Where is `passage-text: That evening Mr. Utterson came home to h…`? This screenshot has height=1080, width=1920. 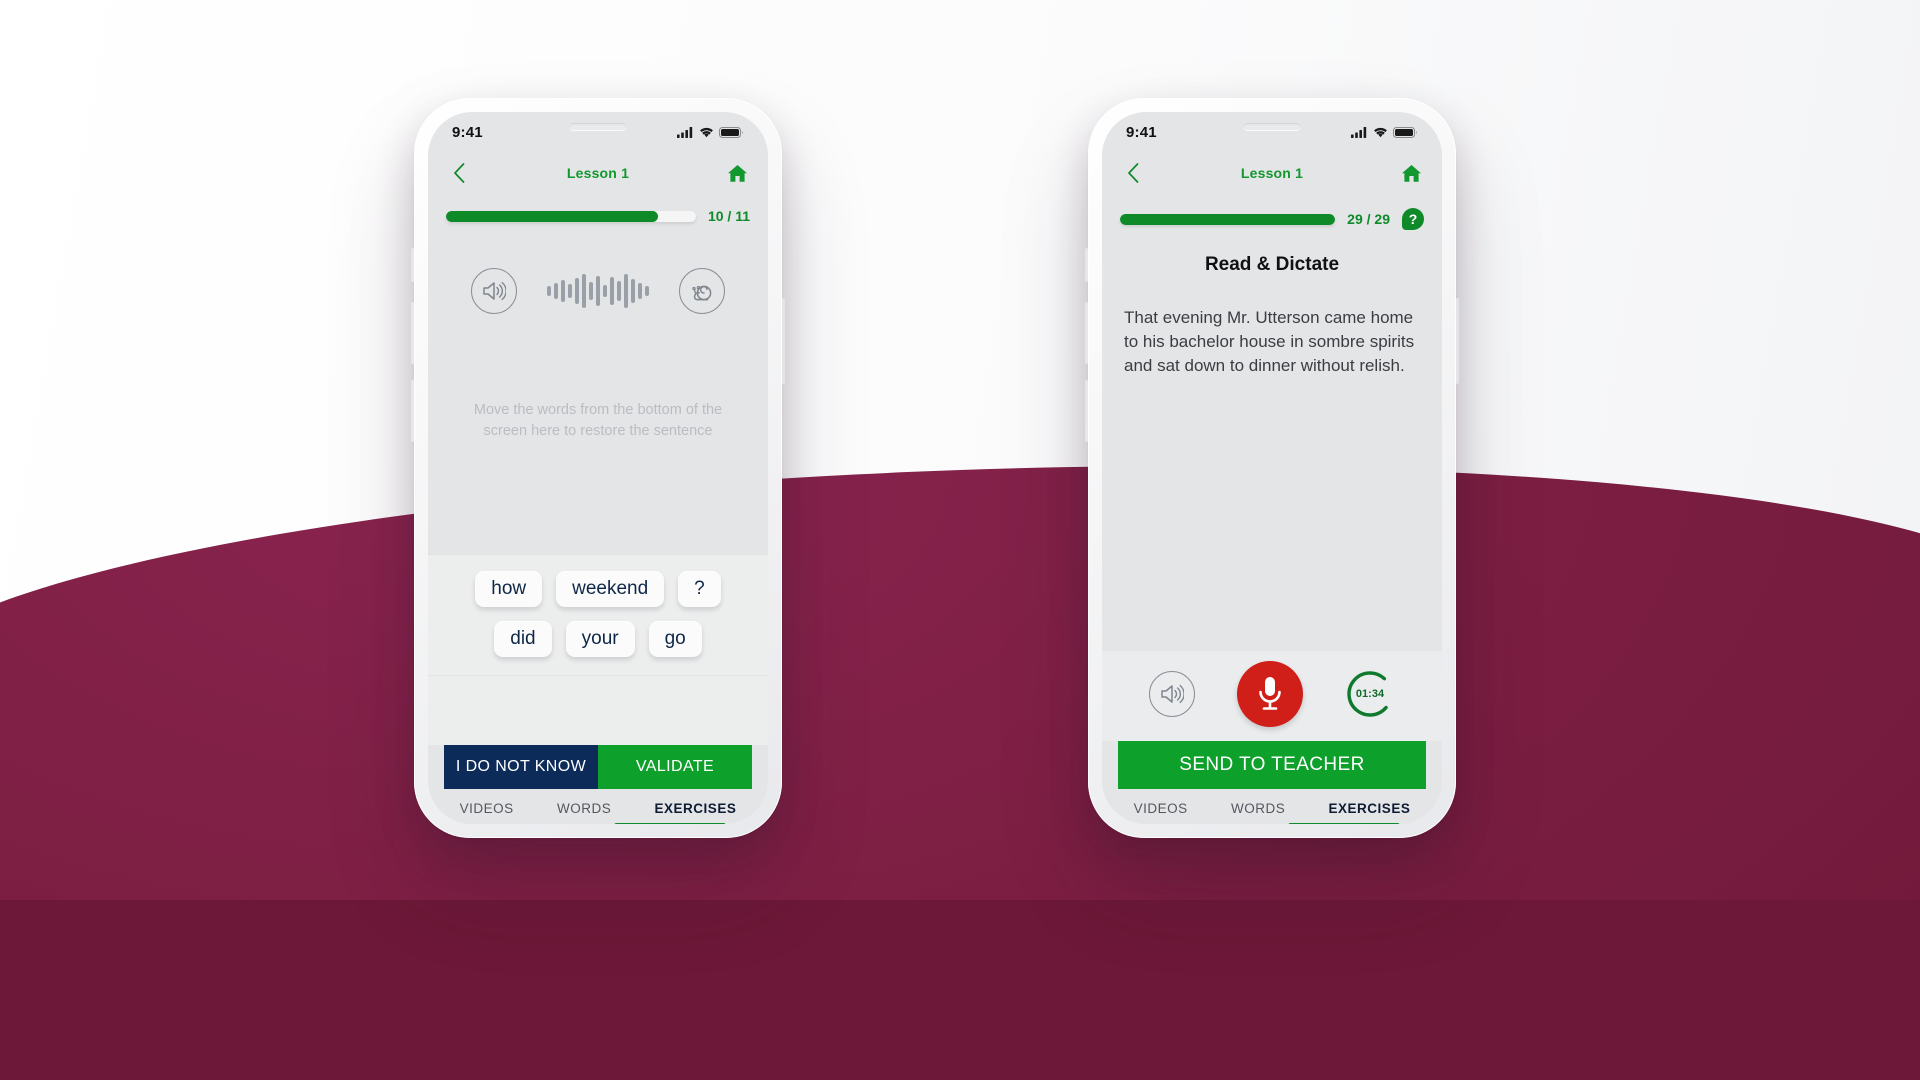 passage-text: That evening Mr. Utterson came home to h… is located at coordinates (1269, 342).